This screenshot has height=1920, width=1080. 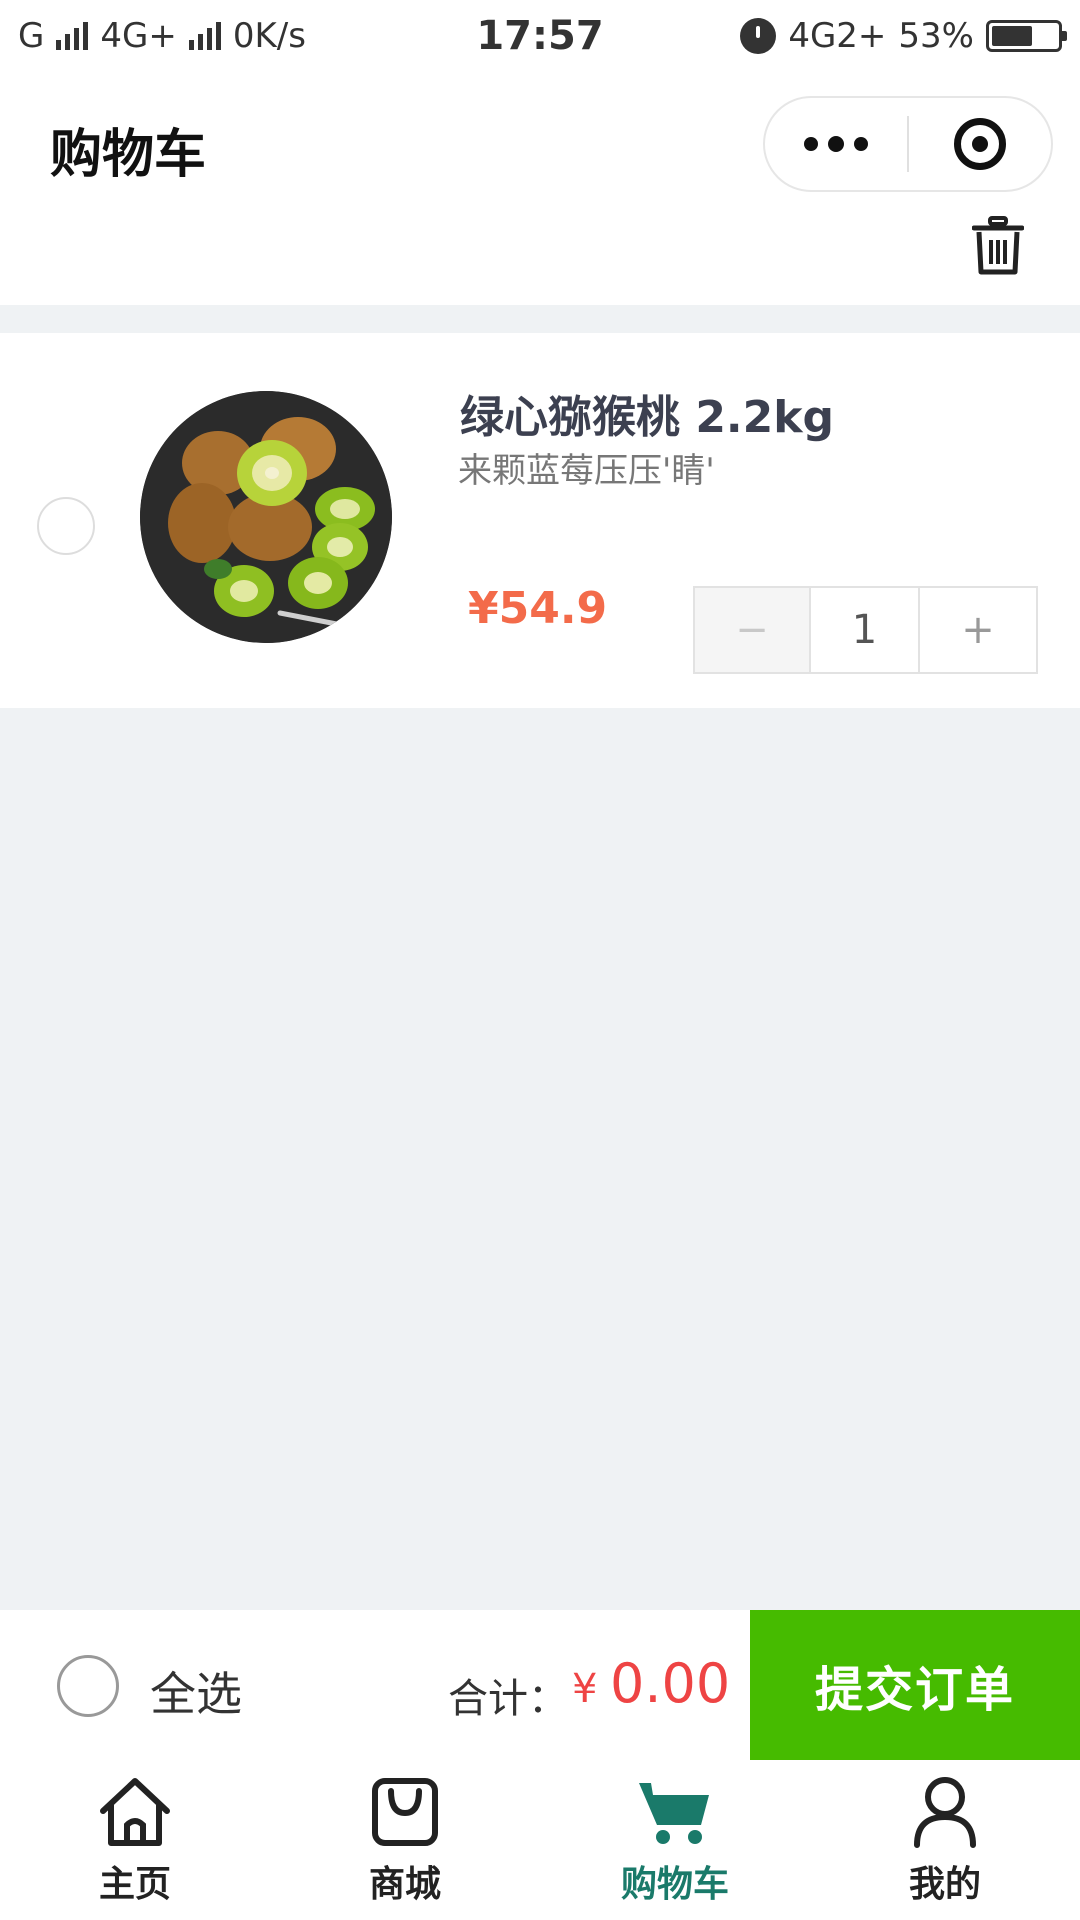 I want to click on product-subtitle: 来颗蓝莓压压'睛', so click(x=586, y=471).